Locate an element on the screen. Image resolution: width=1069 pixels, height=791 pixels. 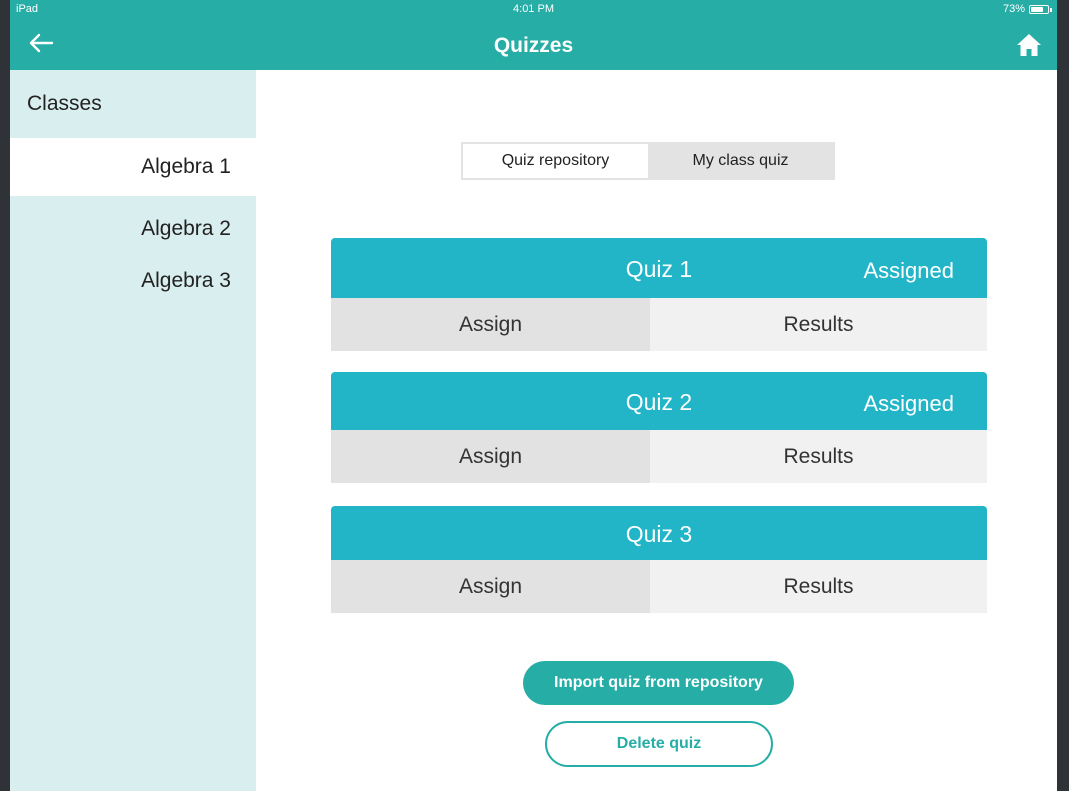
import-quiz-button: Import quiz from repository is located at coordinates (658, 683).